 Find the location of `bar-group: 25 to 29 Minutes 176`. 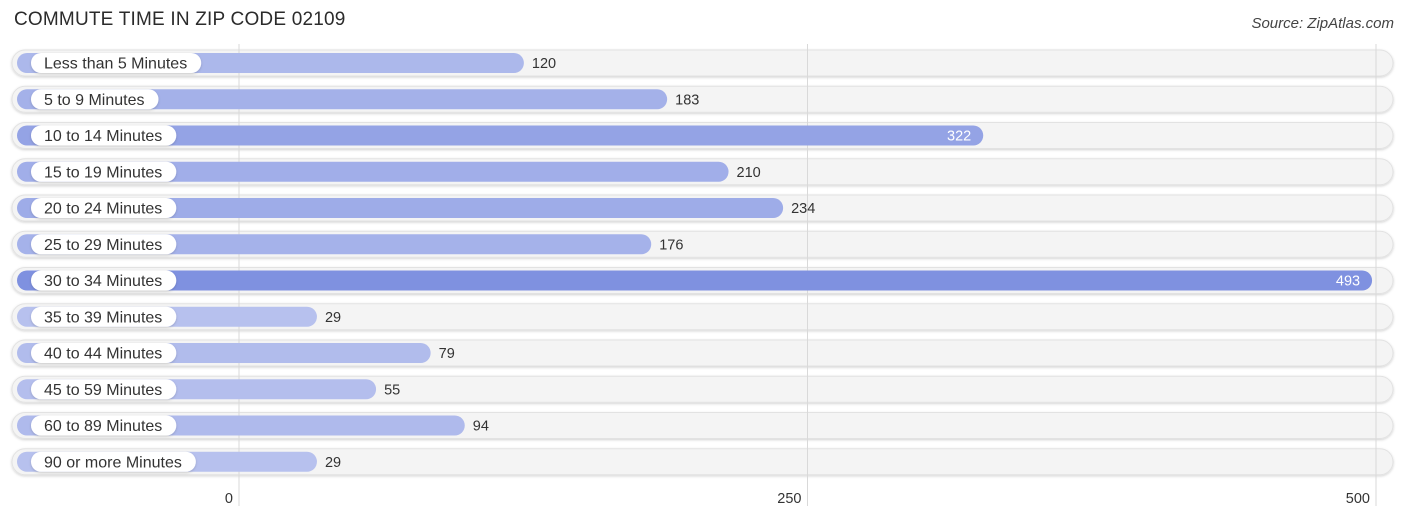

bar-group: 25 to 29 Minutes 176 is located at coordinates (350, 244).